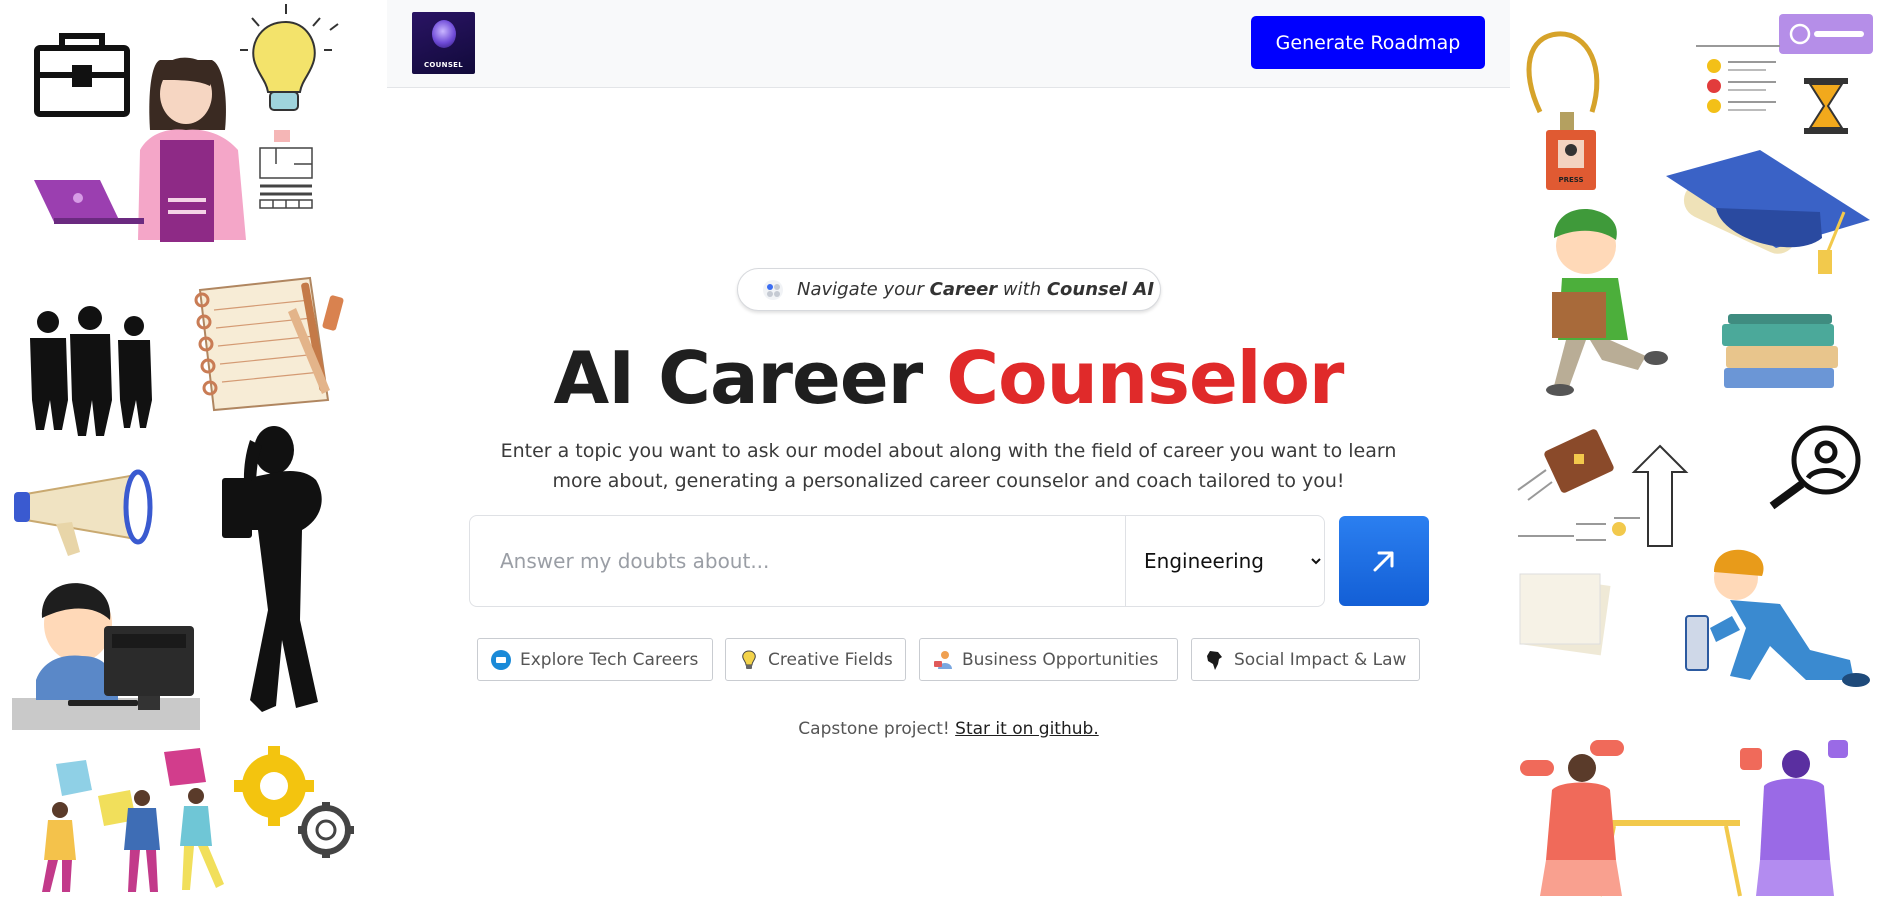  What do you see at coordinates (140, 149) in the screenshot?
I see `woman-with-laptop-illustration` at bounding box center [140, 149].